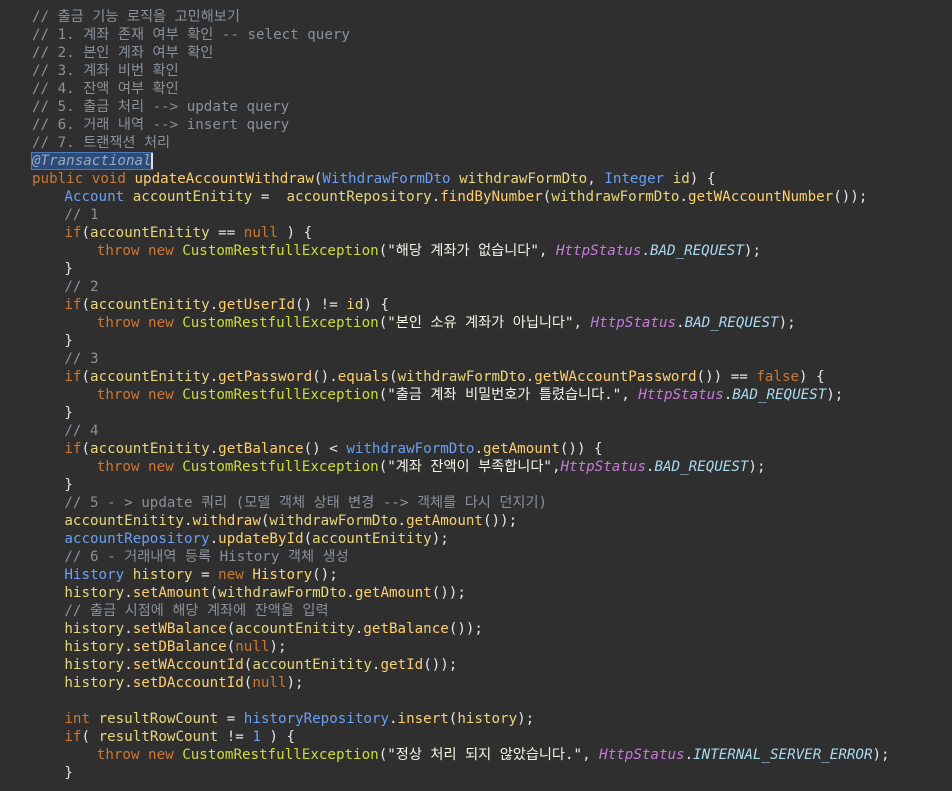 The image size is (952, 791). I want to click on code-line: // 6. 거래 내역 --> insert query, so click(160, 125).